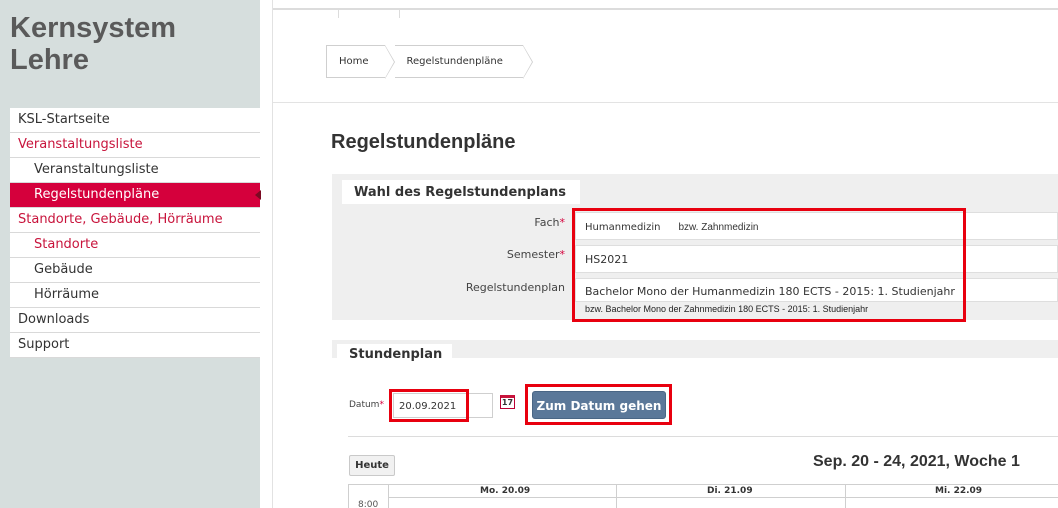 The image size is (1058, 508). Describe the element at coordinates (135, 270) in the screenshot. I see `sidebar-item-gebaeude: Gebäude` at that location.